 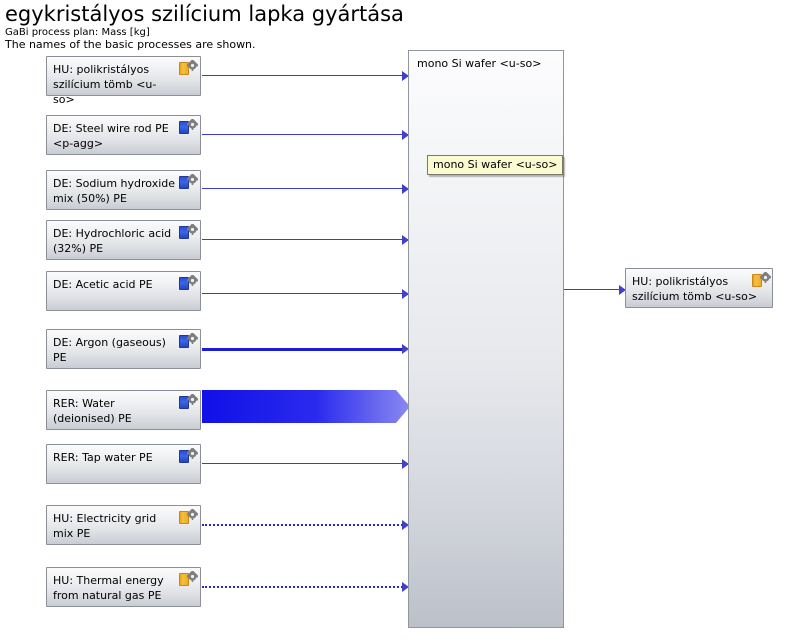 What do you see at coordinates (306, 406) in the screenshot?
I see `bulk-flow-arrow` at bounding box center [306, 406].